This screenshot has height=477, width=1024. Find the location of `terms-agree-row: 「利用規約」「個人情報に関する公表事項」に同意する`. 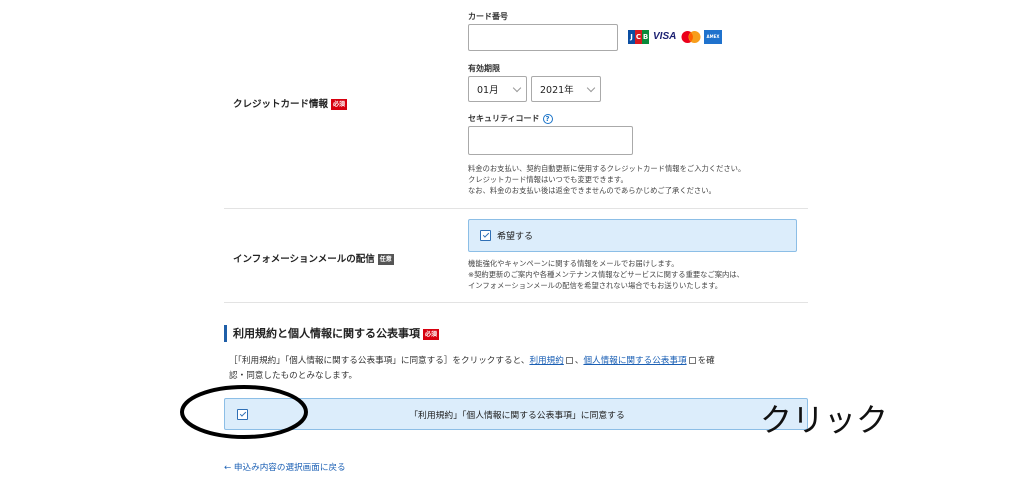

terms-agree-row: 「利用規約」「個人情報に関する公表事項」に同意する is located at coordinates (516, 414).